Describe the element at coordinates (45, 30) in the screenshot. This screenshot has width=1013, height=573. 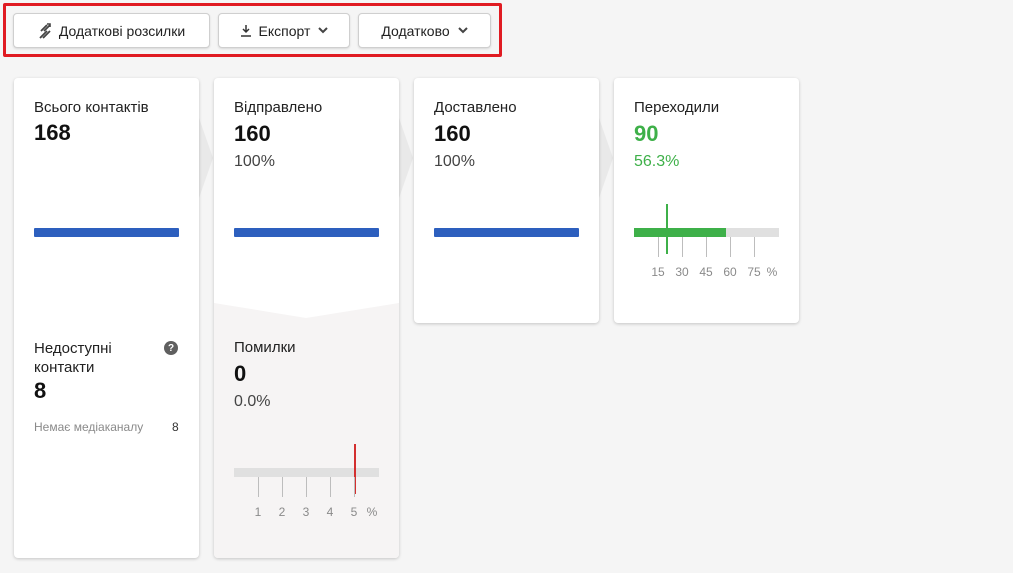
I see `stairs-arrow-icon` at that location.